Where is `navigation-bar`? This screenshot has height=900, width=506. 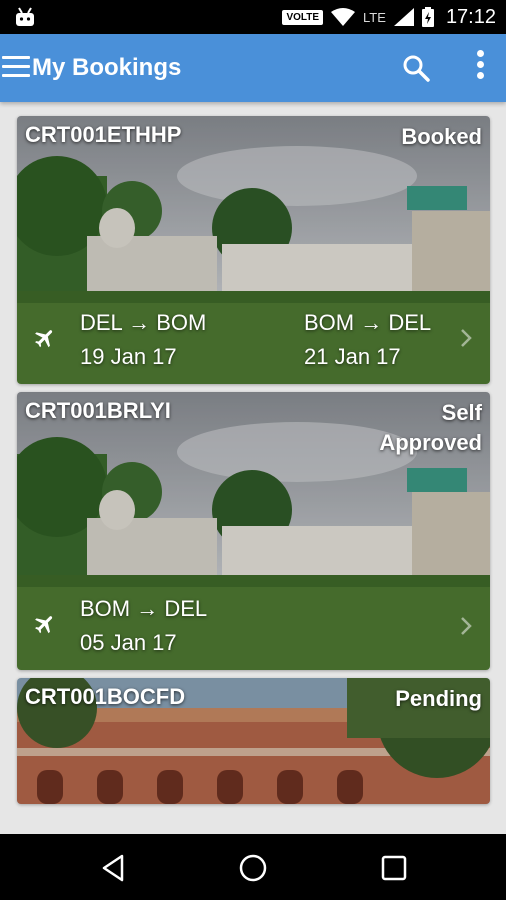 navigation-bar is located at coordinates (253, 867).